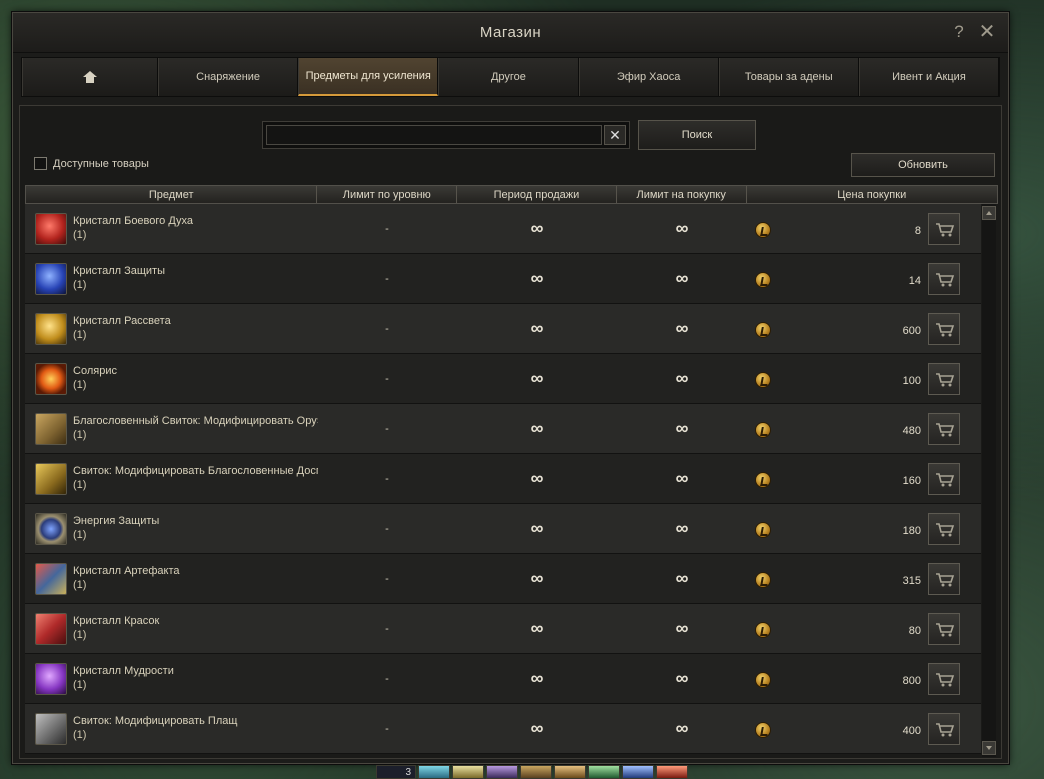  What do you see at coordinates (508, 77) in the screenshot?
I see `tab-other: Другое` at bounding box center [508, 77].